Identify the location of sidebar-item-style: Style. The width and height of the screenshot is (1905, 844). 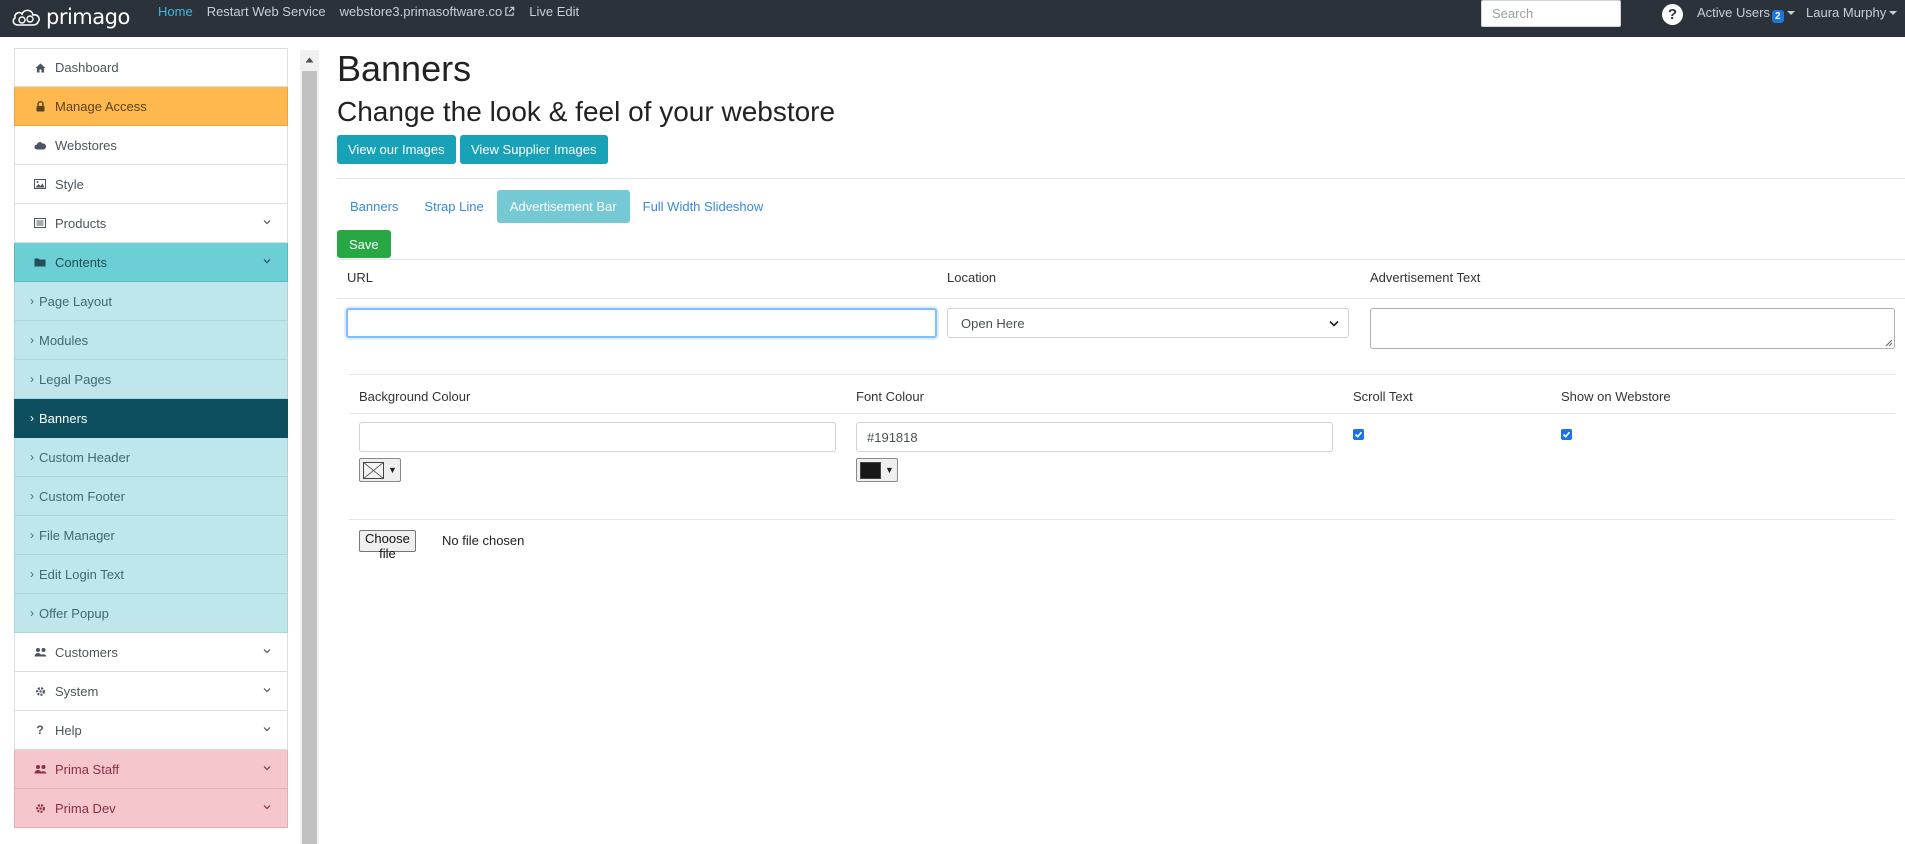
(151, 184).